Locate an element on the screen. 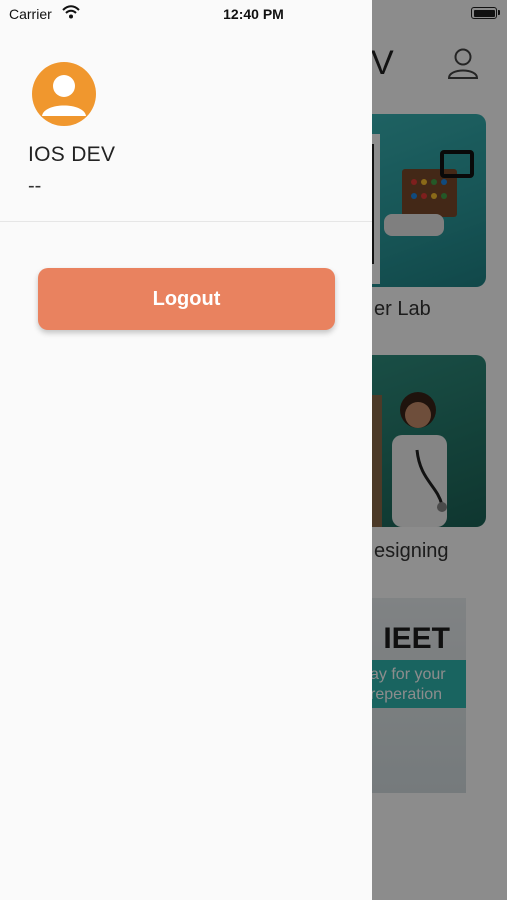 Image resolution: width=507 pixels, height=900 pixels. avatar is located at coordinates (64, 94).